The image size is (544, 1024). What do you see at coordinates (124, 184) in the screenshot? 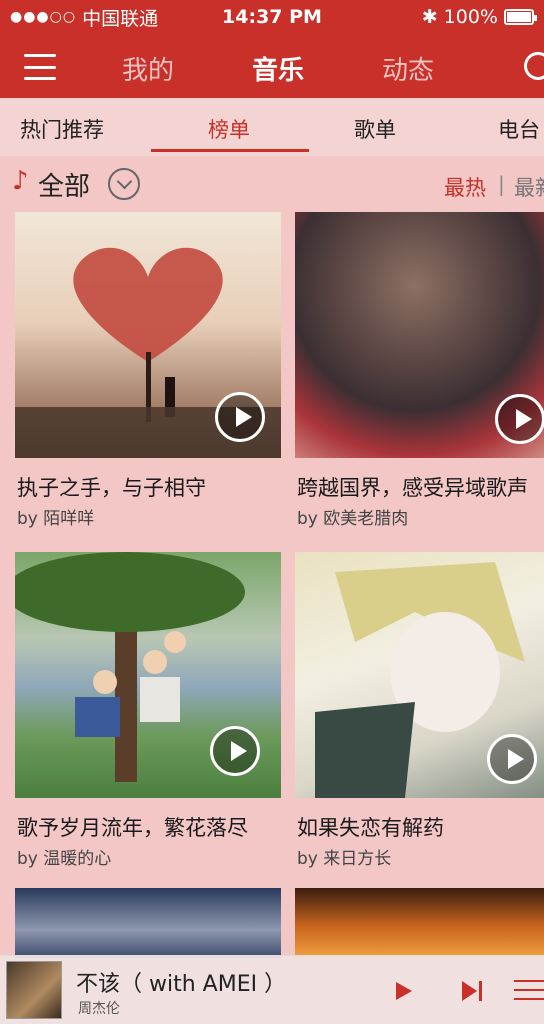
I see `chevron-down-icon` at bounding box center [124, 184].